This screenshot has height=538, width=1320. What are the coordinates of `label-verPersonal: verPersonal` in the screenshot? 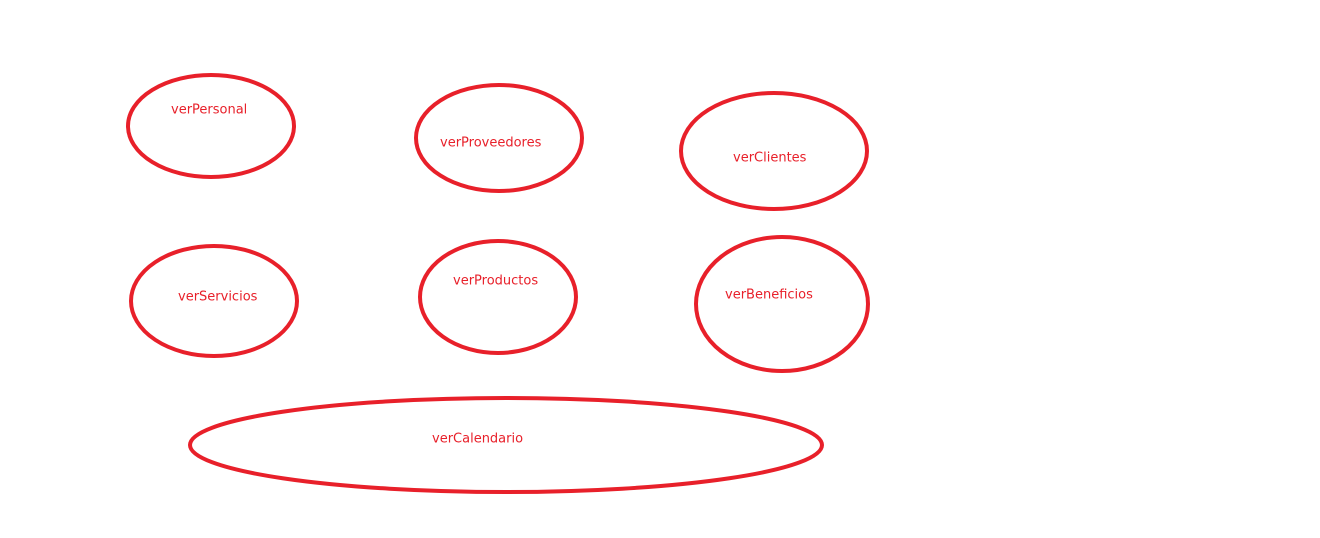 It's located at (209, 110).